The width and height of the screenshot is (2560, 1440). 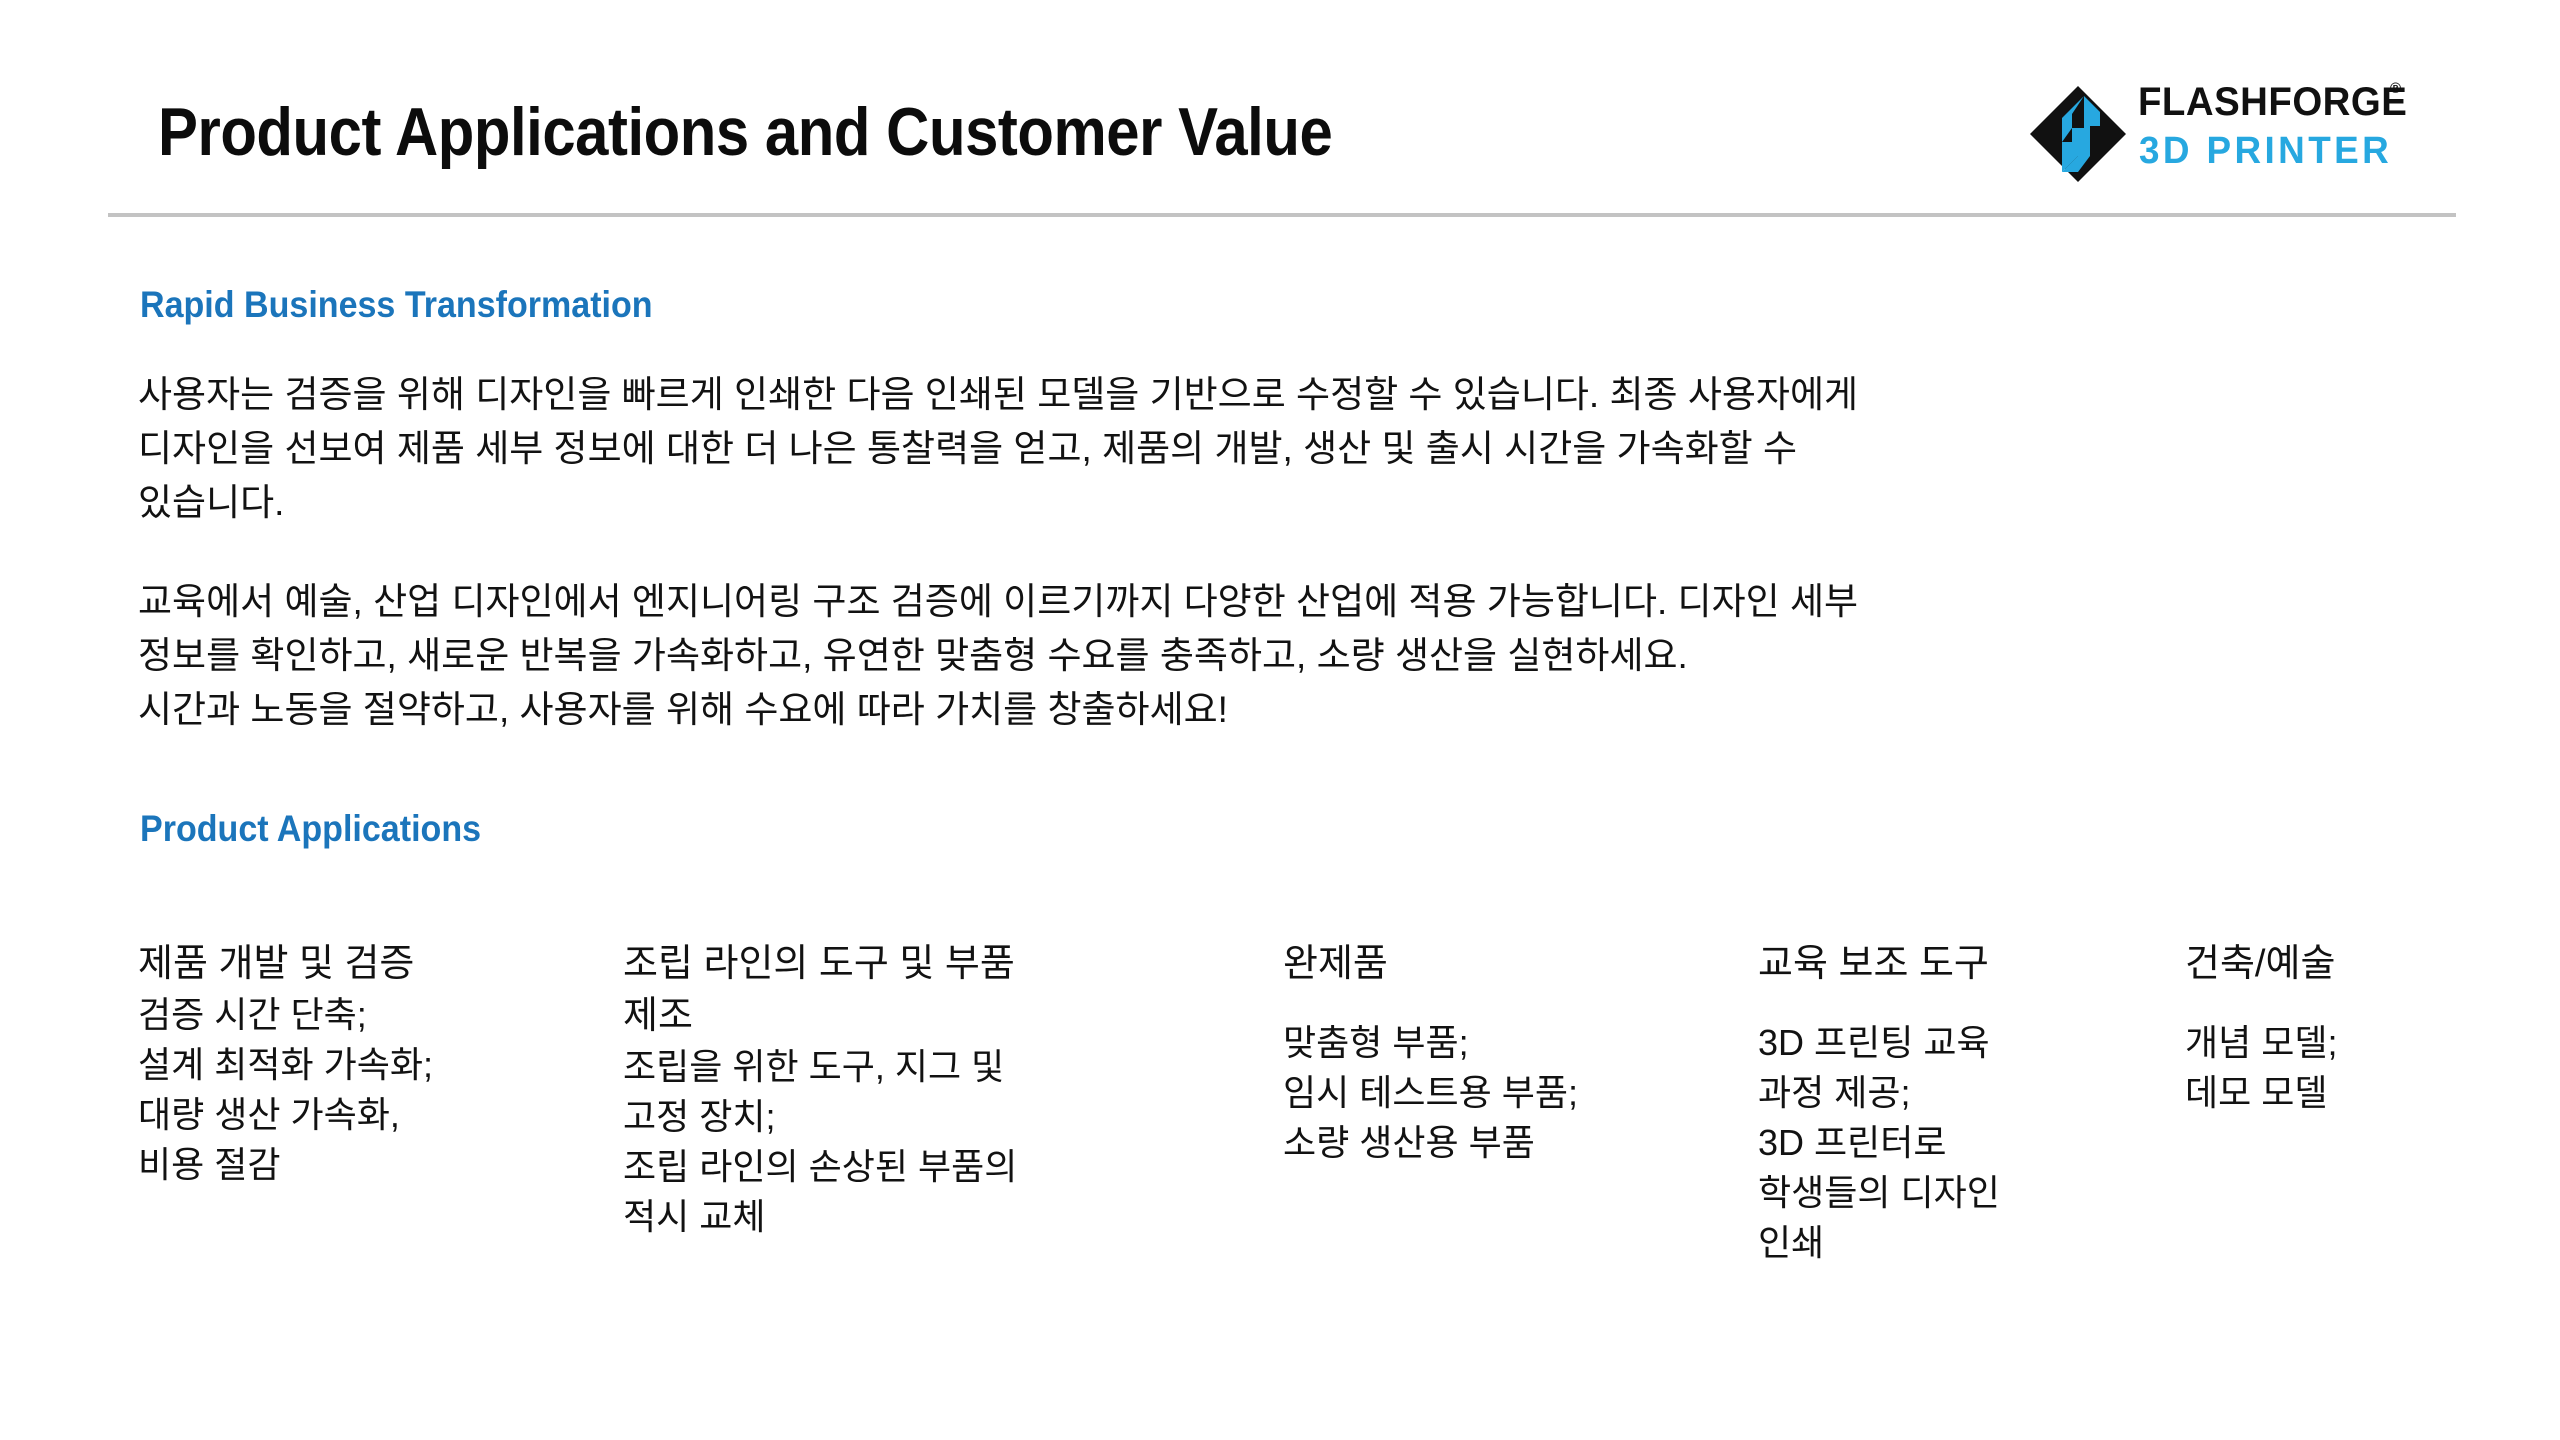 I want to click on section-heading-product-applications: Product Applications, so click(x=311, y=828).